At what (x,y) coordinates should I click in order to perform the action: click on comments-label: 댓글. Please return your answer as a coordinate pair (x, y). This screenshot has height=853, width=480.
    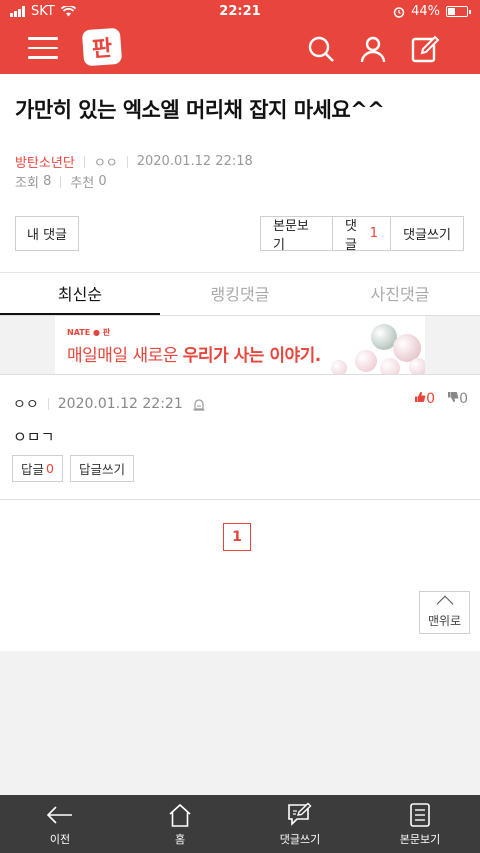
    Looking at the image, I should click on (351, 235).